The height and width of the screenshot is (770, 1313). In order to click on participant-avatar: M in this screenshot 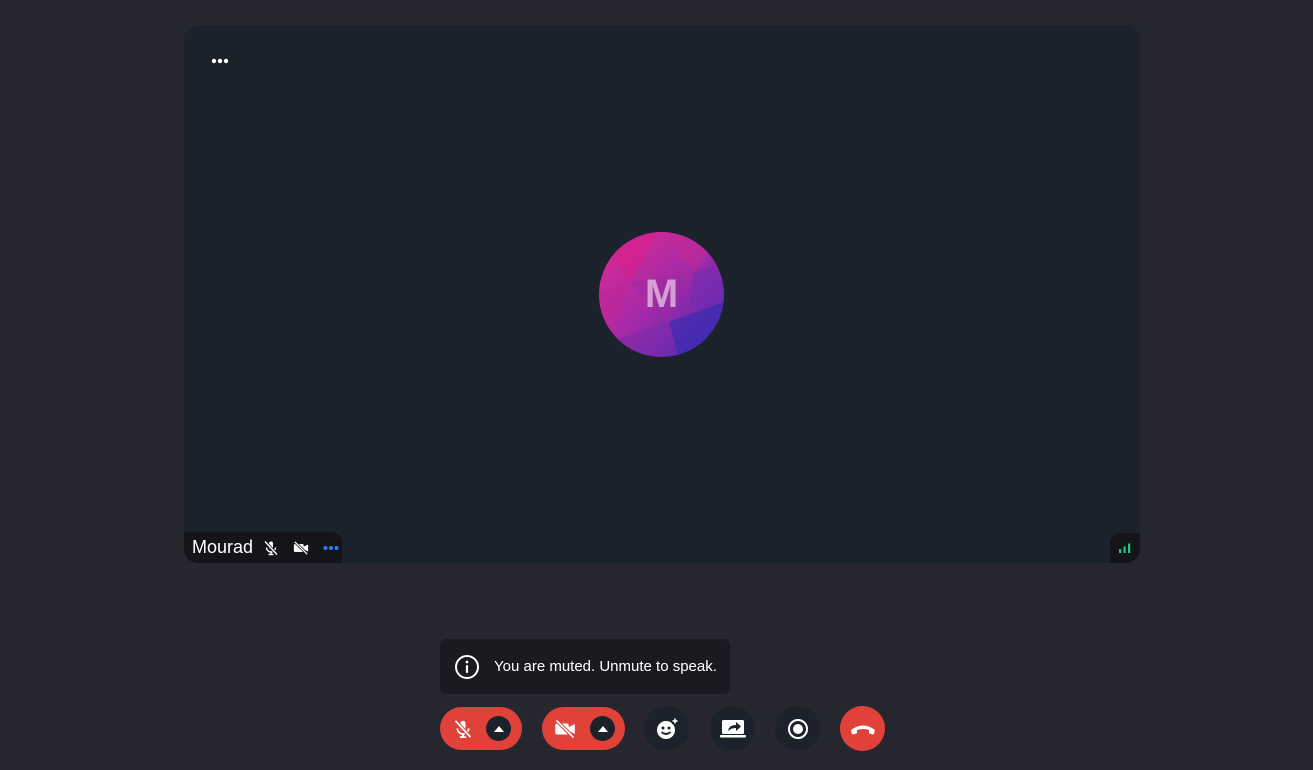, I will do `click(661, 294)`.